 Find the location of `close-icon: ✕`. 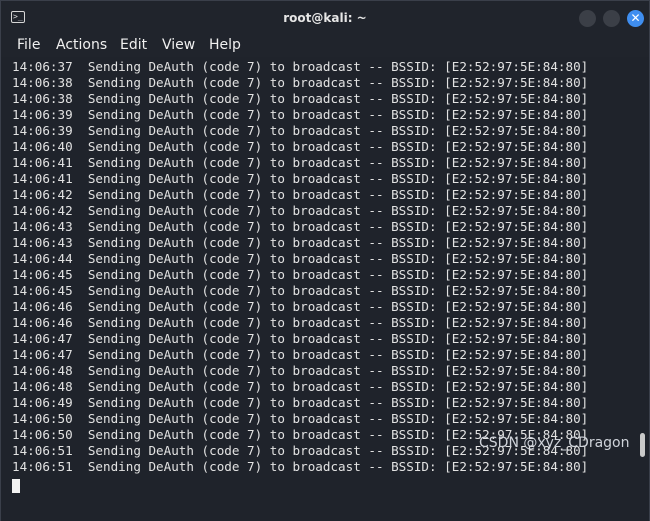

close-icon: ✕ is located at coordinates (635, 18).